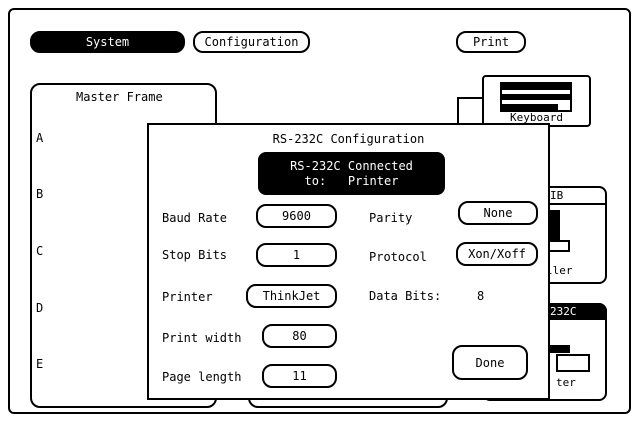 This screenshot has width=637, height=421. Describe the element at coordinates (398, 257) in the screenshot. I see `protocol-label: Protocol` at that location.